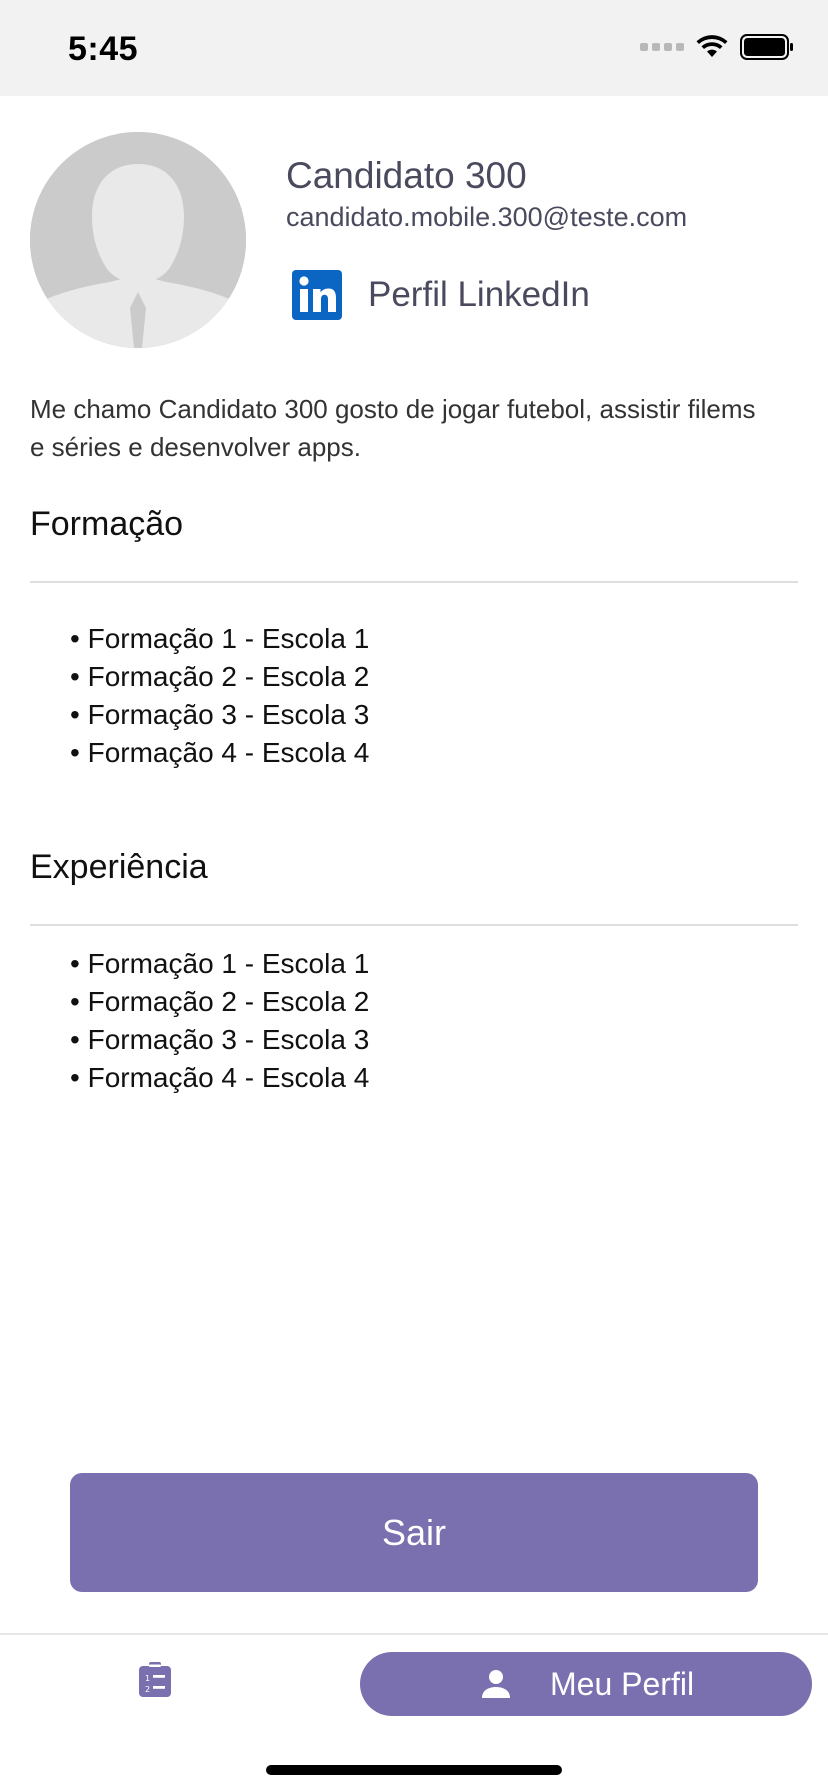 This screenshot has height=1792, width=828. What do you see at coordinates (487, 217) in the screenshot?
I see `profile-email: candidato.mobile.300@teste.com` at bounding box center [487, 217].